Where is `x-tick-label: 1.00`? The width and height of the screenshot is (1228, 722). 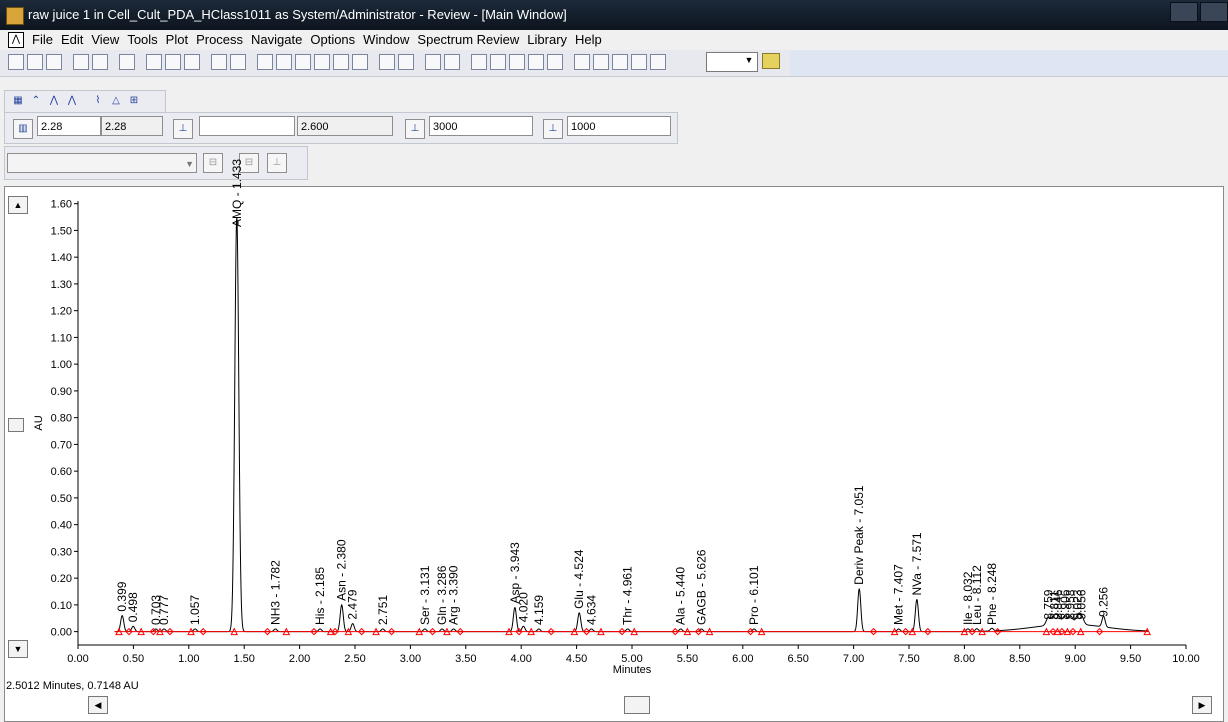 x-tick-label: 1.00 is located at coordinates (188, 659).